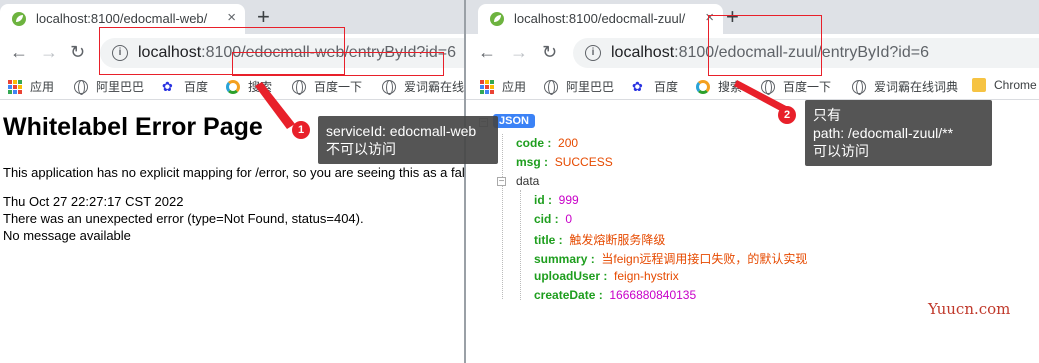  I want to click on json-row-uploaduser: uploadUser : feign-hystrix, so click(606, 276).